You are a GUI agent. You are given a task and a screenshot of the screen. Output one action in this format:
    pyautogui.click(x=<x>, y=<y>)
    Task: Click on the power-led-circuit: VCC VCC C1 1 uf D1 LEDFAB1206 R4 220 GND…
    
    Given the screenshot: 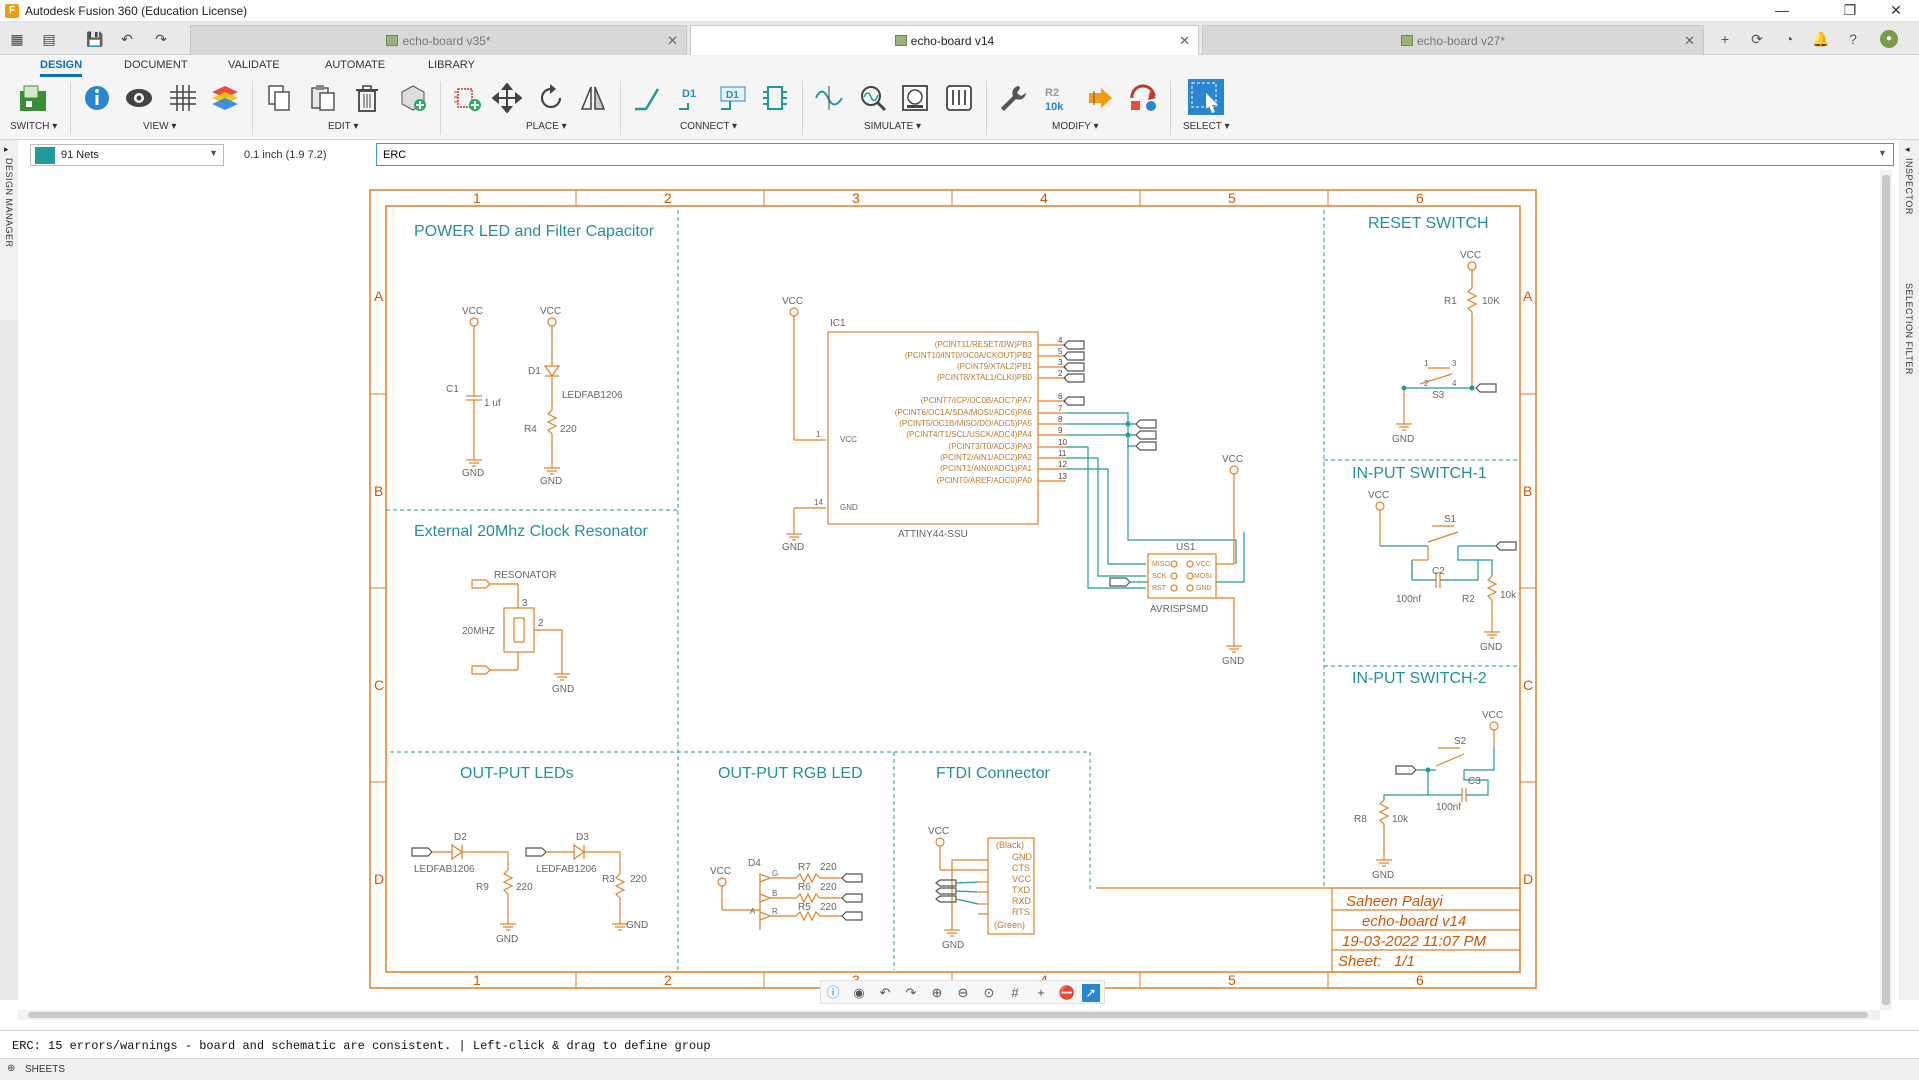 What is the action you would take?
    pyautogui.click(x=534, y=396)
    